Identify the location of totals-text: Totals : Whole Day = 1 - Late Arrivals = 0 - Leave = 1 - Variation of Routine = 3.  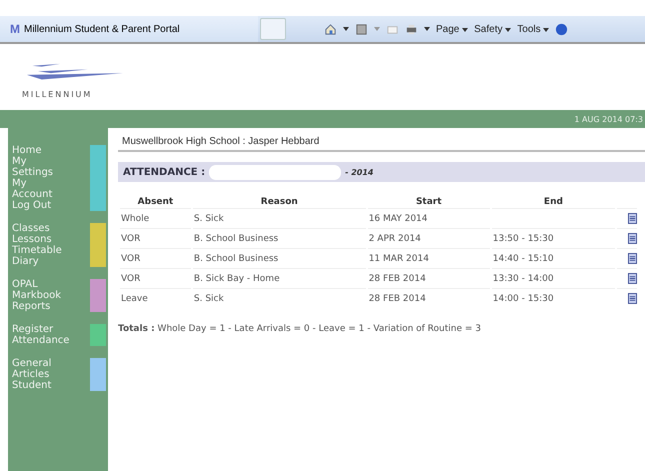
(300, 329).